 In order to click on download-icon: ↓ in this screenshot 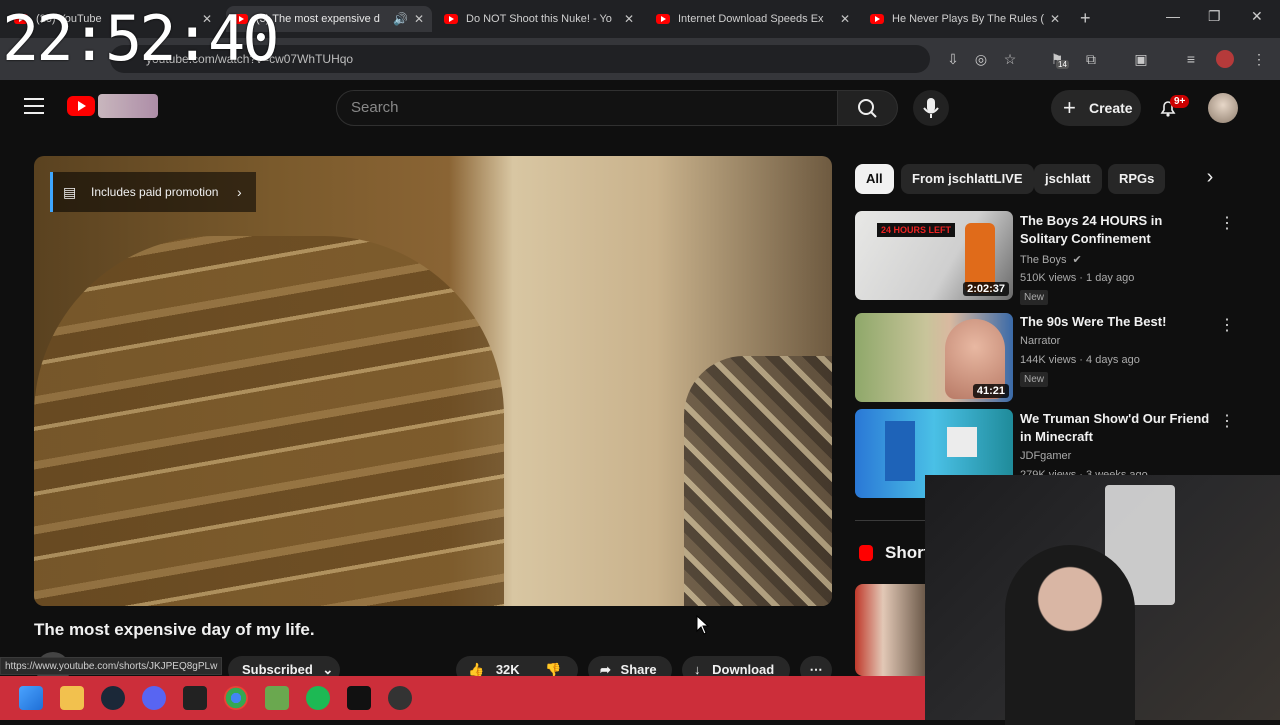, I will do `click(697, 669)`.